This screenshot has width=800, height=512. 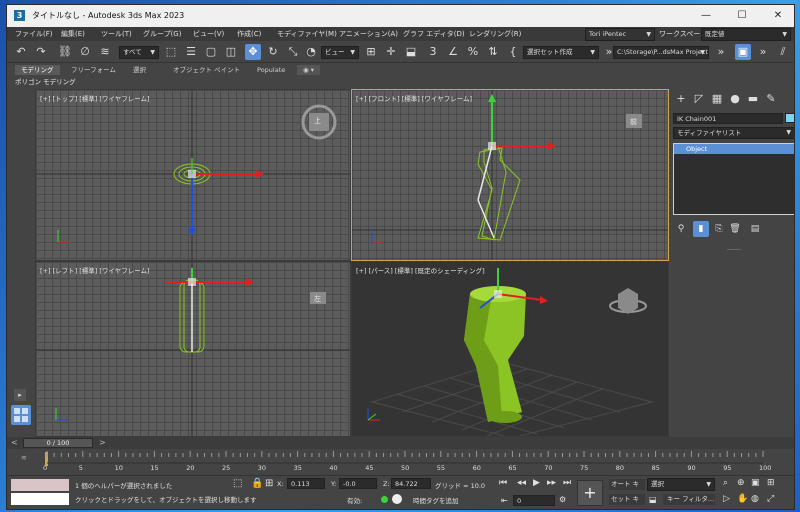 What do you see at coordinates (627, 489) in the screenshot?
I see `auto-key-button: オート キー` at bounding box center [627, 489].